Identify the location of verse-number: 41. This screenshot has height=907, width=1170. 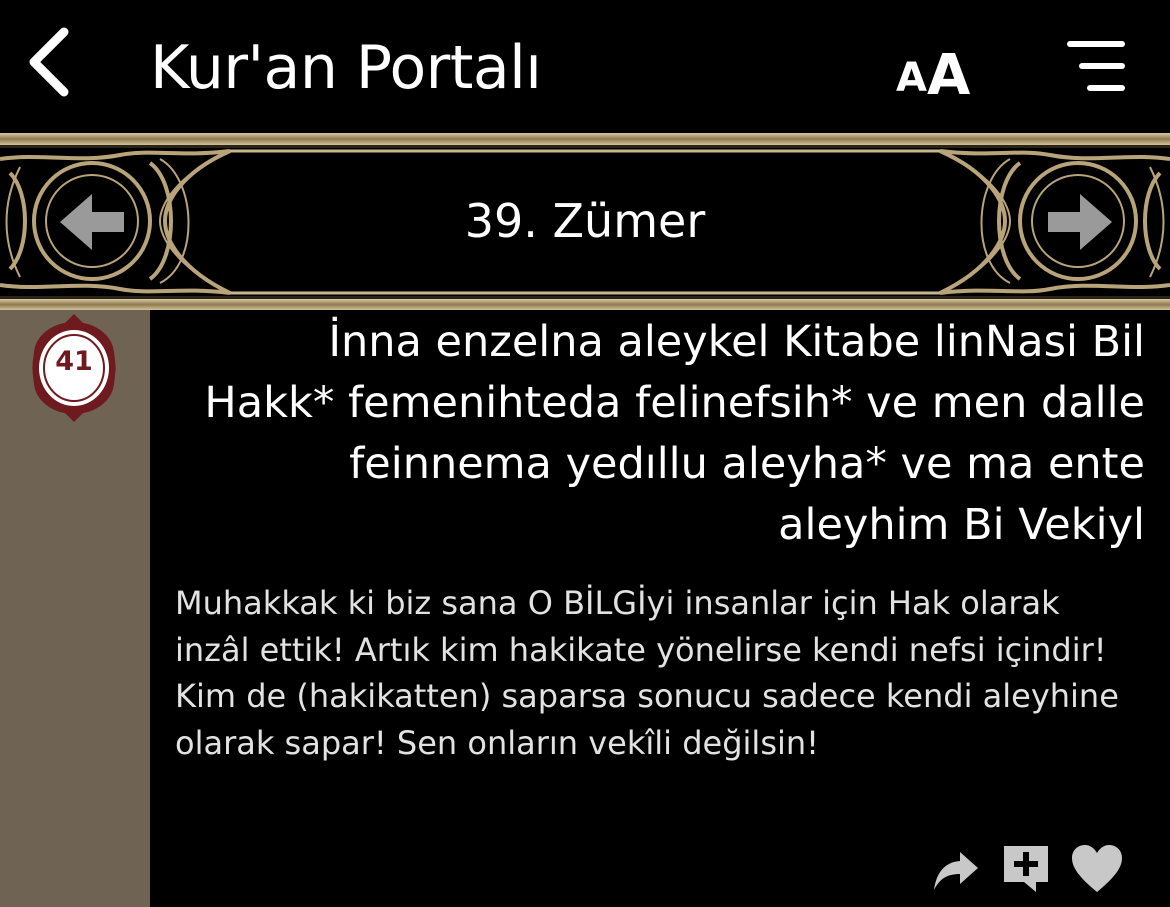
(74, 361).